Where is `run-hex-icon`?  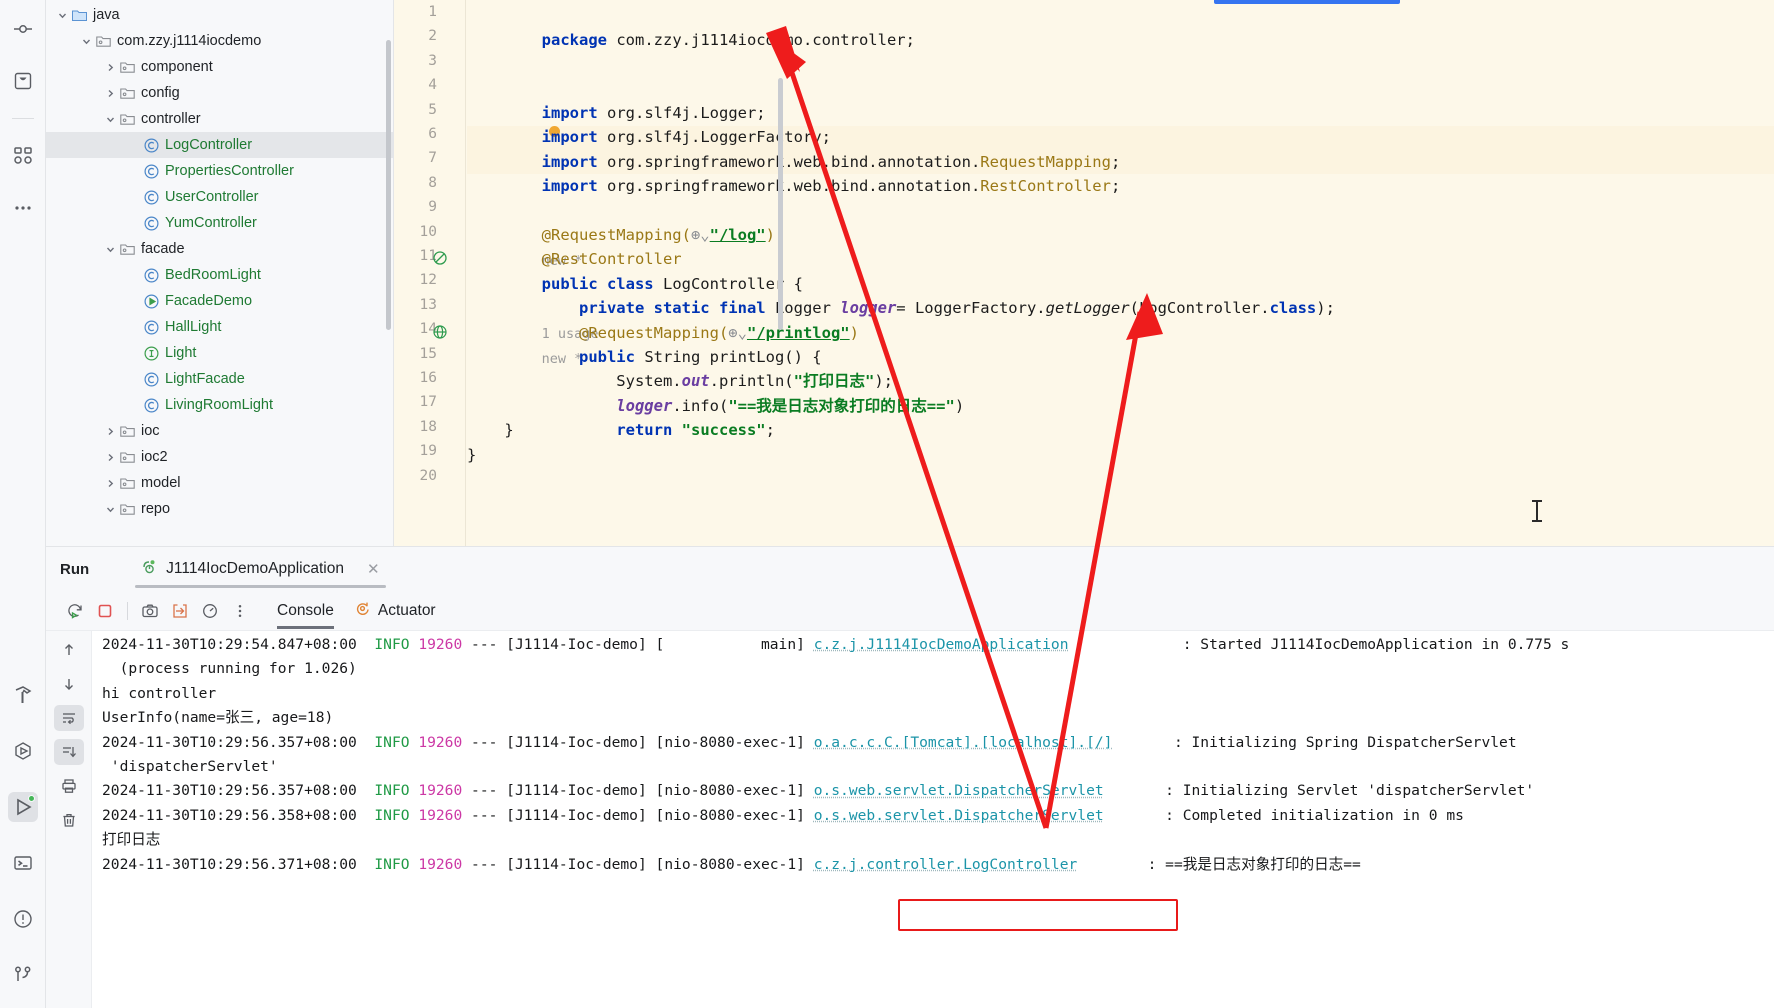
run-hex-icon is located at coordinates (23, 751).